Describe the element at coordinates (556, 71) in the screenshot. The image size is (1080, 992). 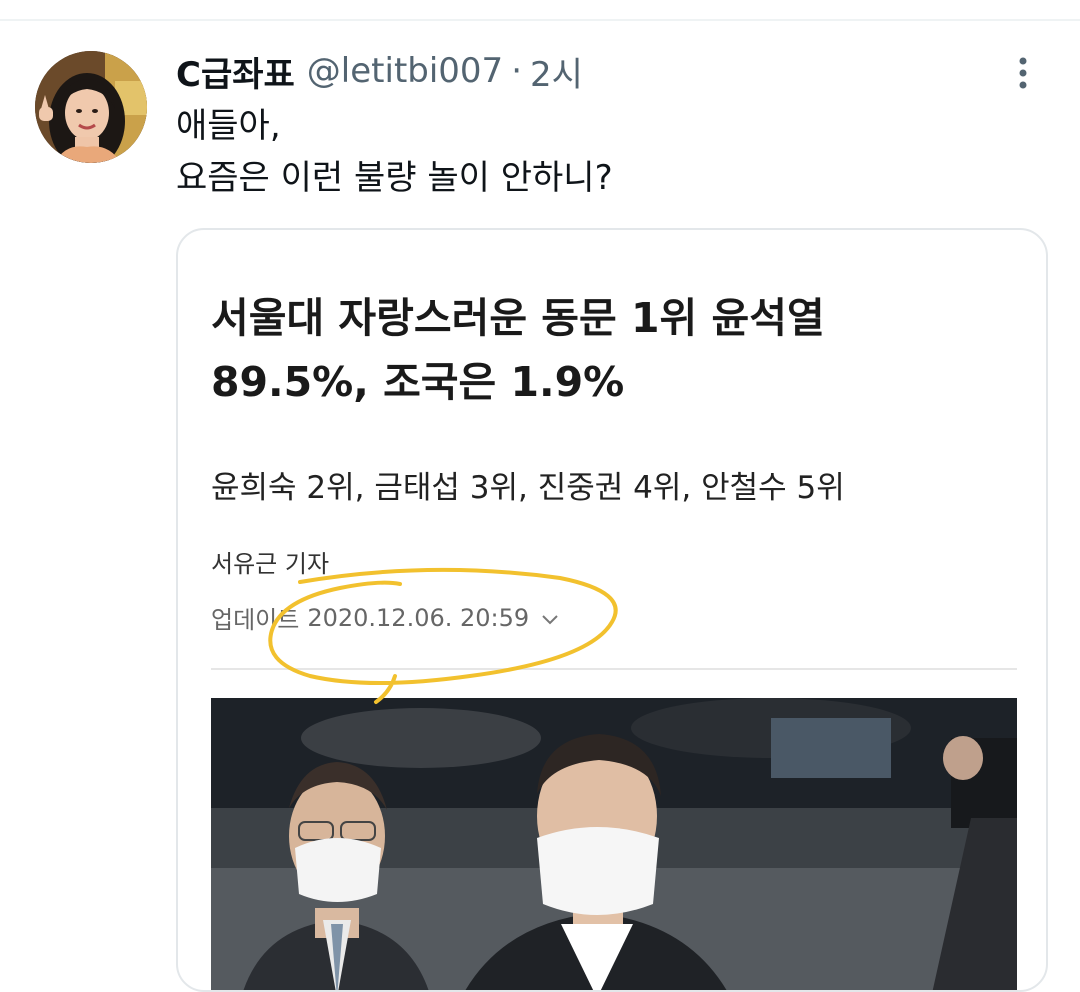
I see `tweet-time: 2시` at that location.